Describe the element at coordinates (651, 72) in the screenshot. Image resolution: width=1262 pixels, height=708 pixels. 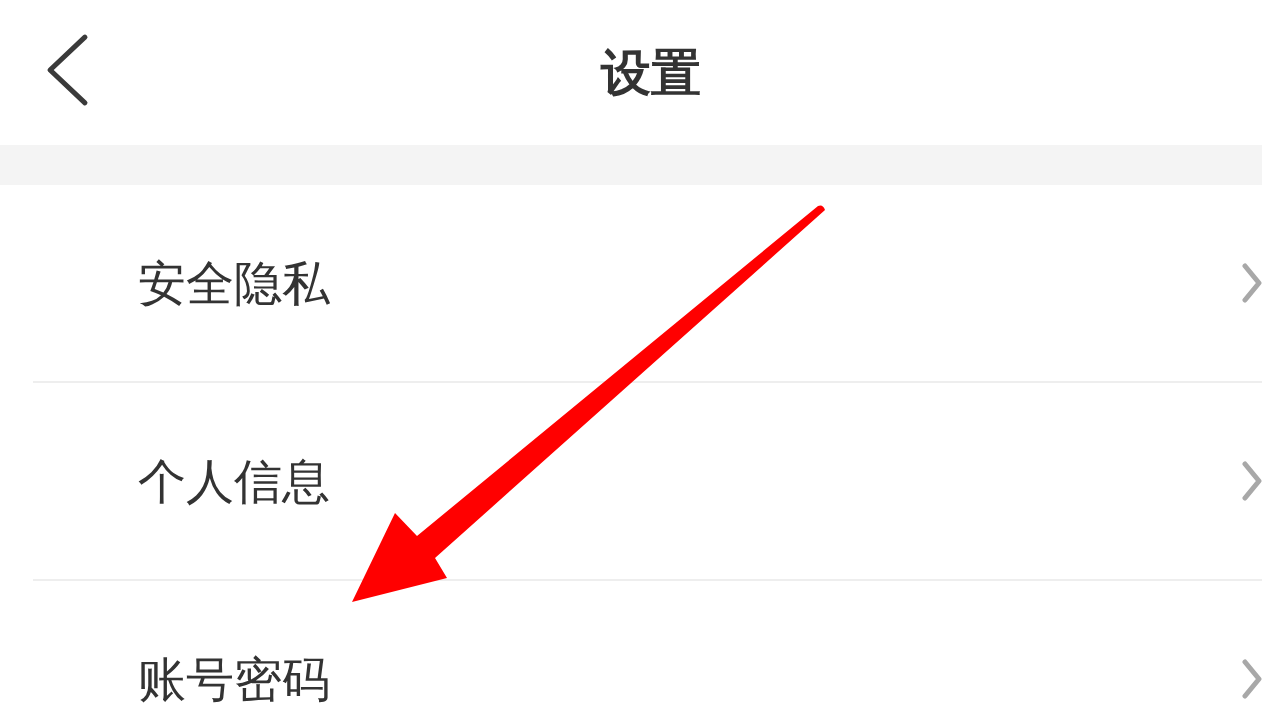
I see `page-title: 设置` at that location.